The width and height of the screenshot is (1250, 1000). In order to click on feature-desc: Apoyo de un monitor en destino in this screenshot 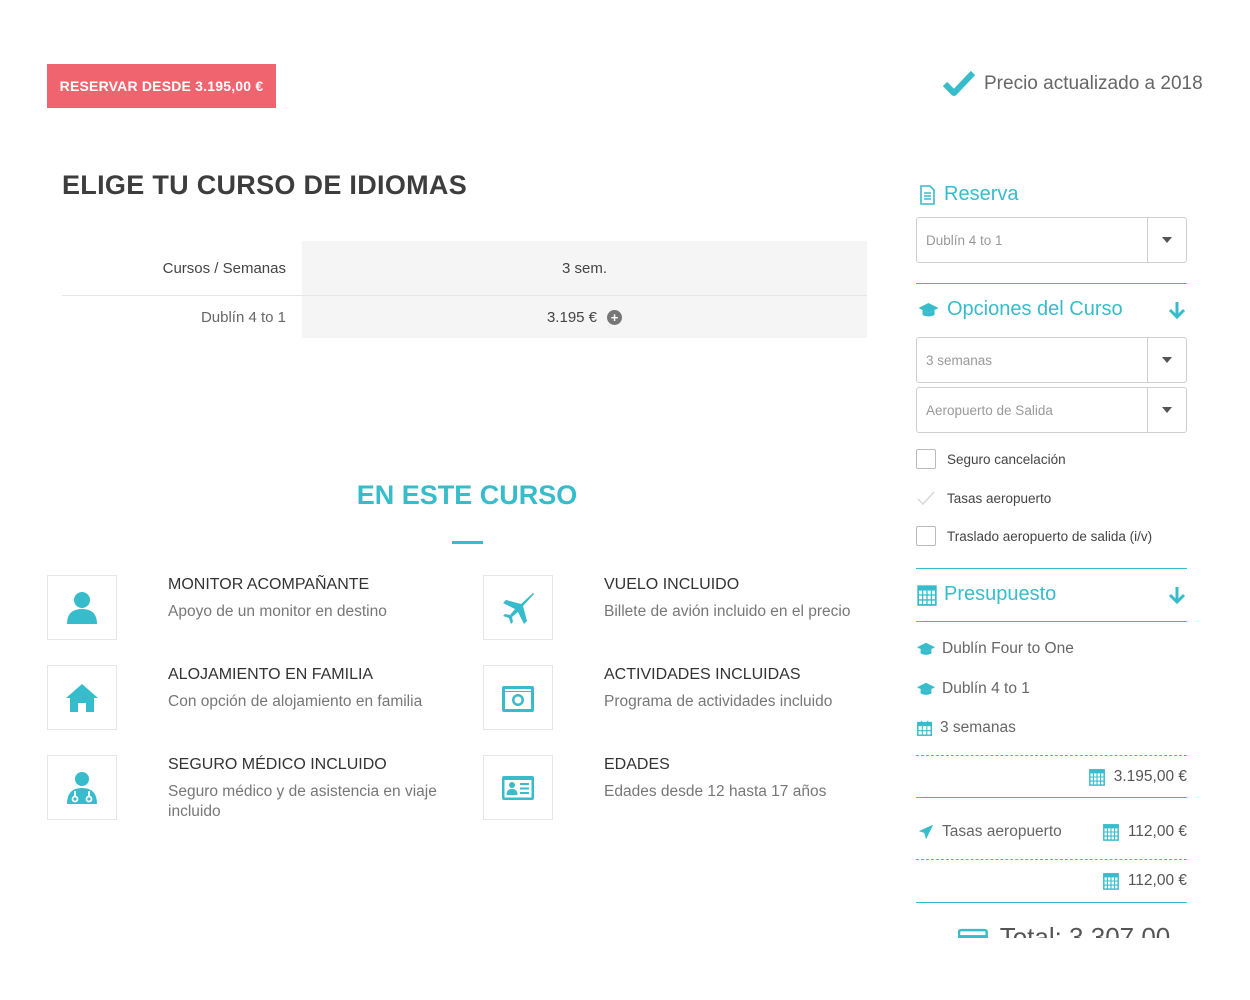, I will do `click(277, 611)`.